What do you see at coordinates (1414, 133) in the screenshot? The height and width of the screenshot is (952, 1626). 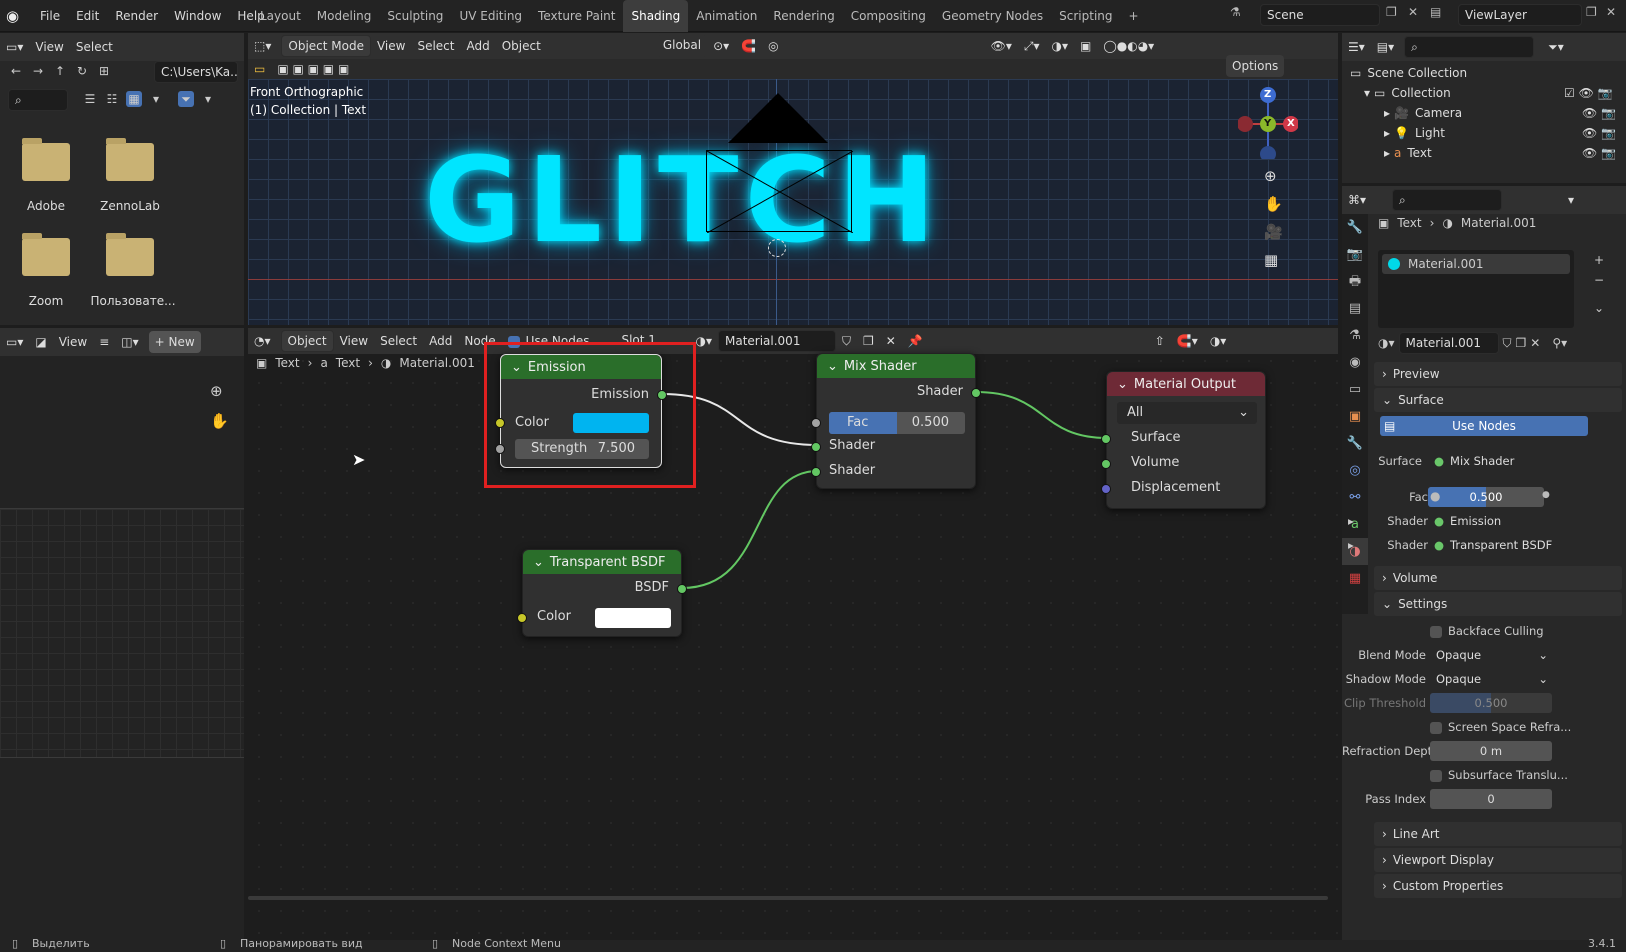 I see `outliner-item-light: ▸ 💡 Light` at bounding box center [1414, 133].